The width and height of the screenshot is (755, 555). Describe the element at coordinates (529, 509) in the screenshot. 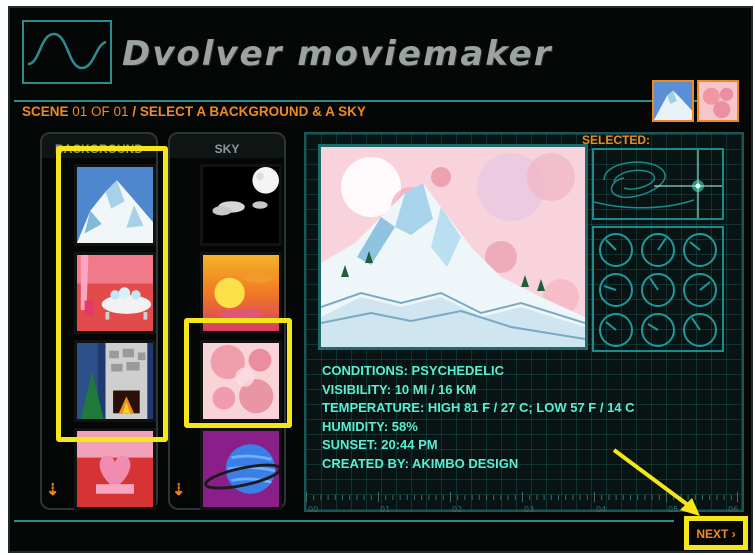

I see `timeline-label: 03` at that location.